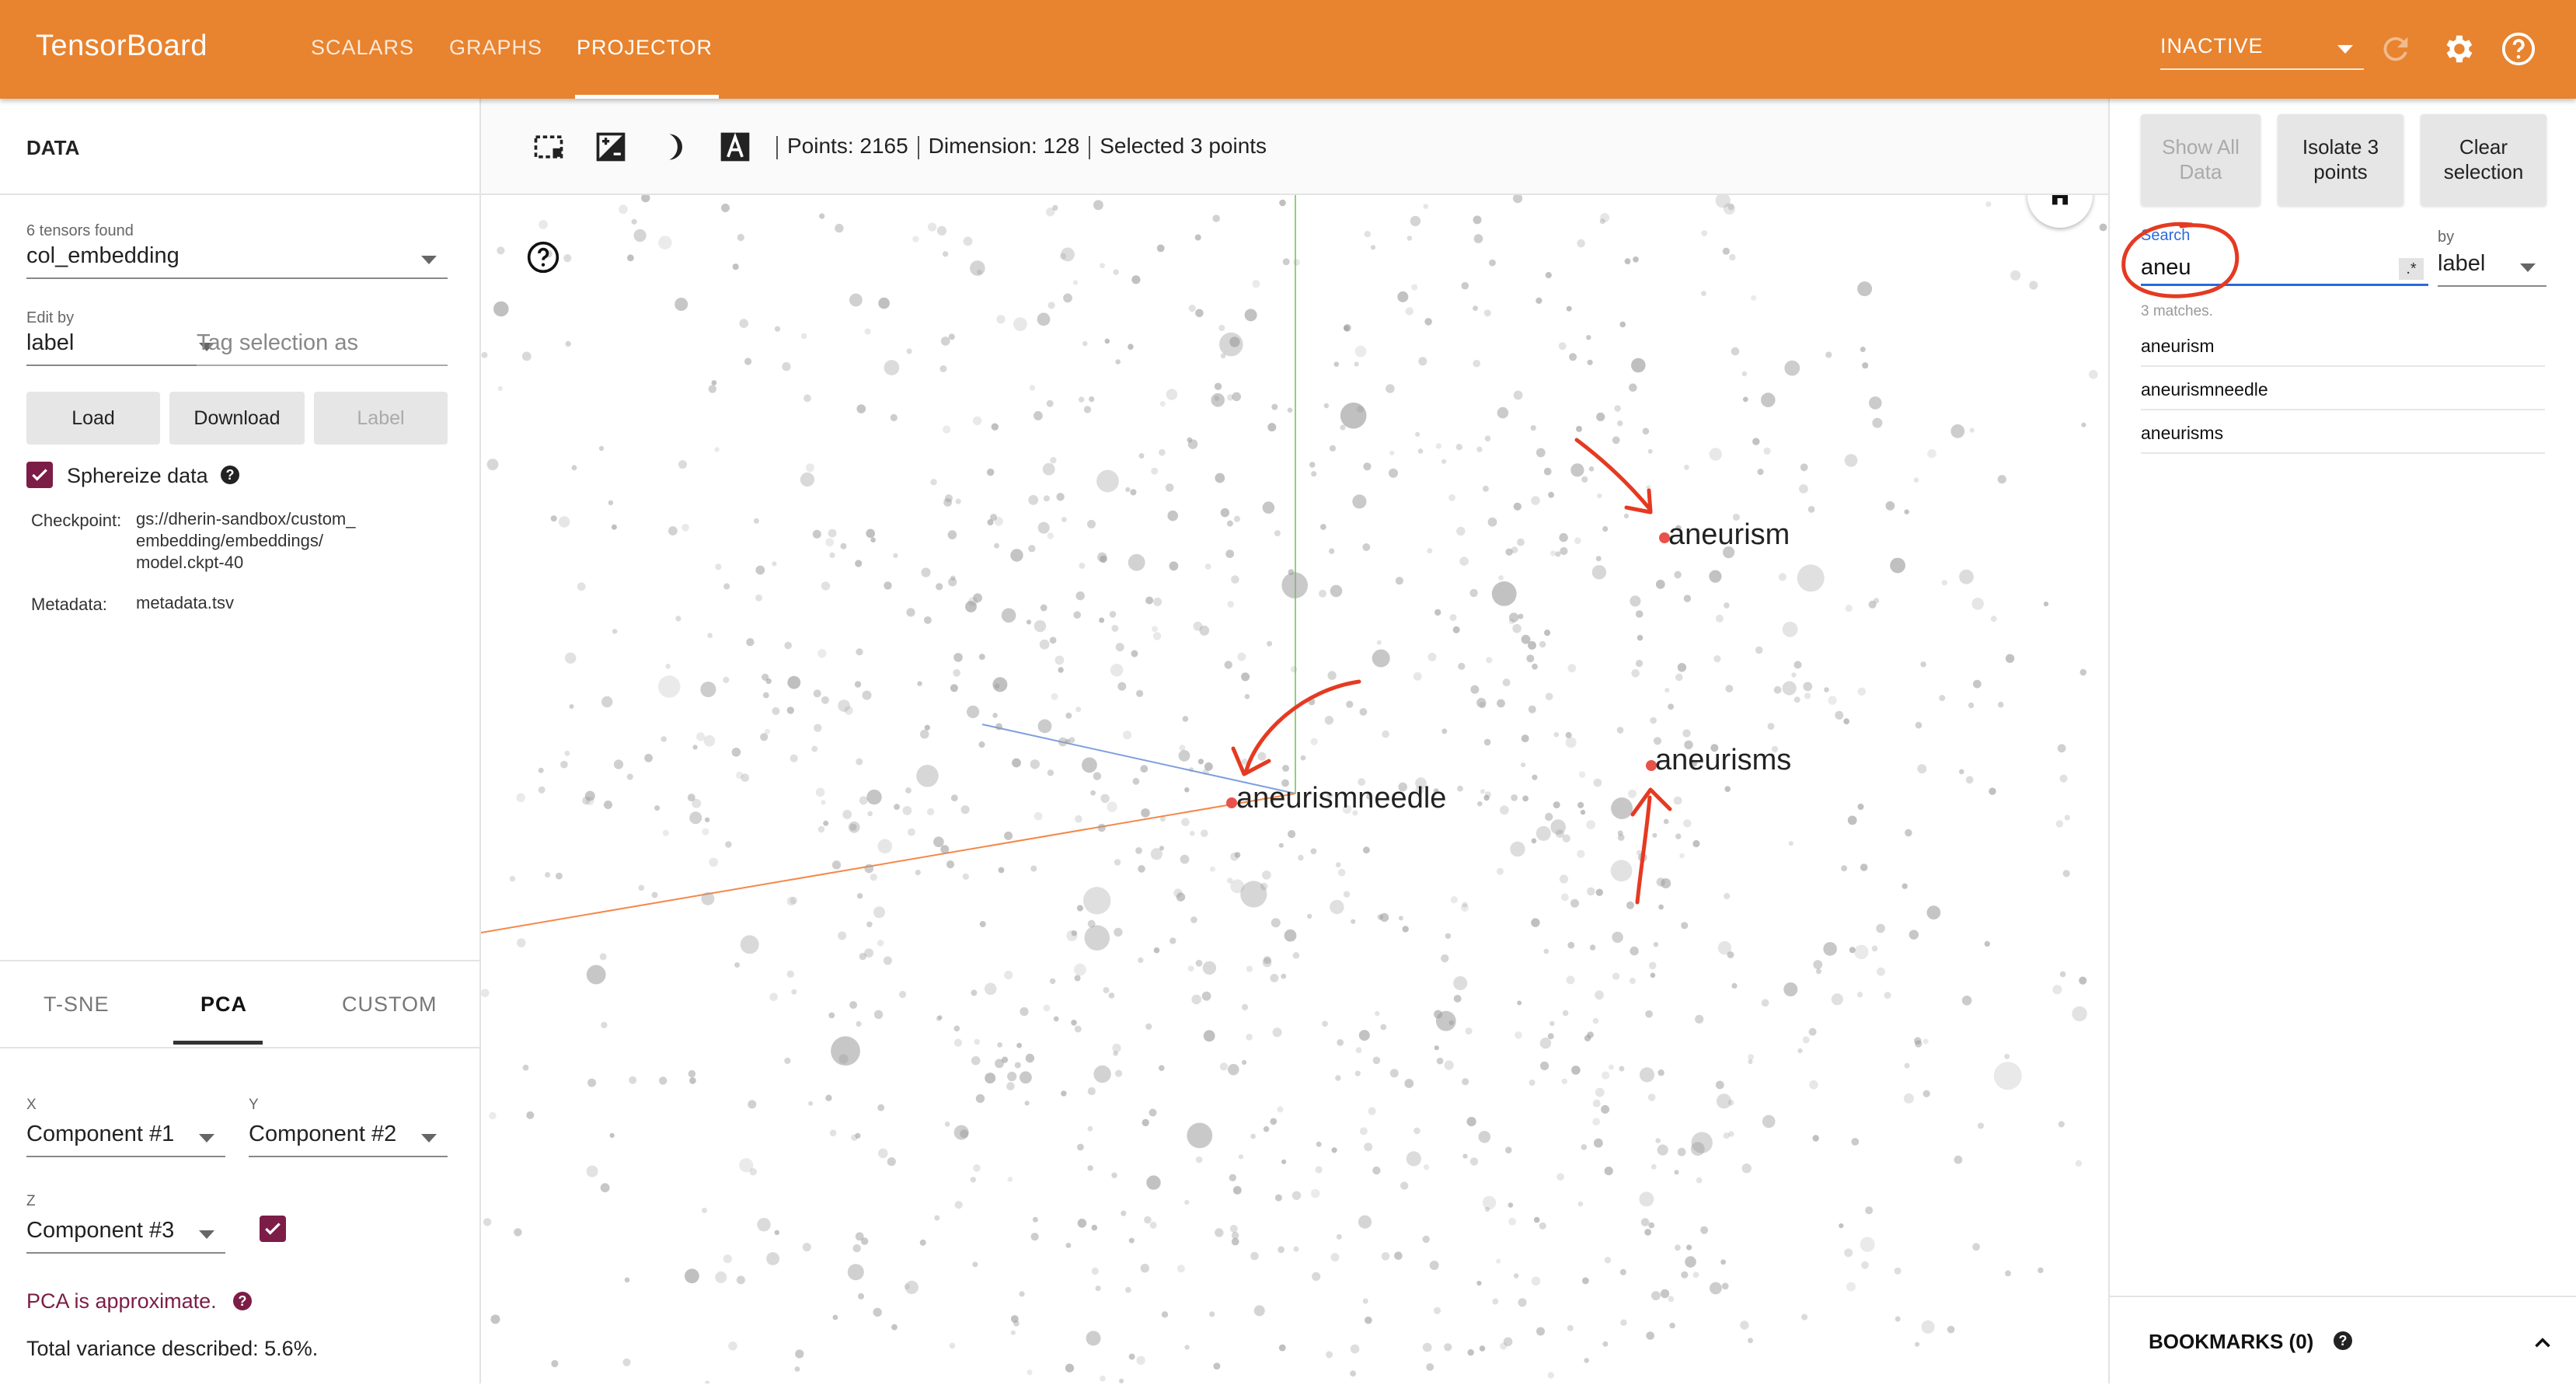 The image size is (2576, 1385). What do you see at coordinates (2343, 388) in the screenshot?
I see `list-item: aneurismneedle` at bounding box center [2343, 388].